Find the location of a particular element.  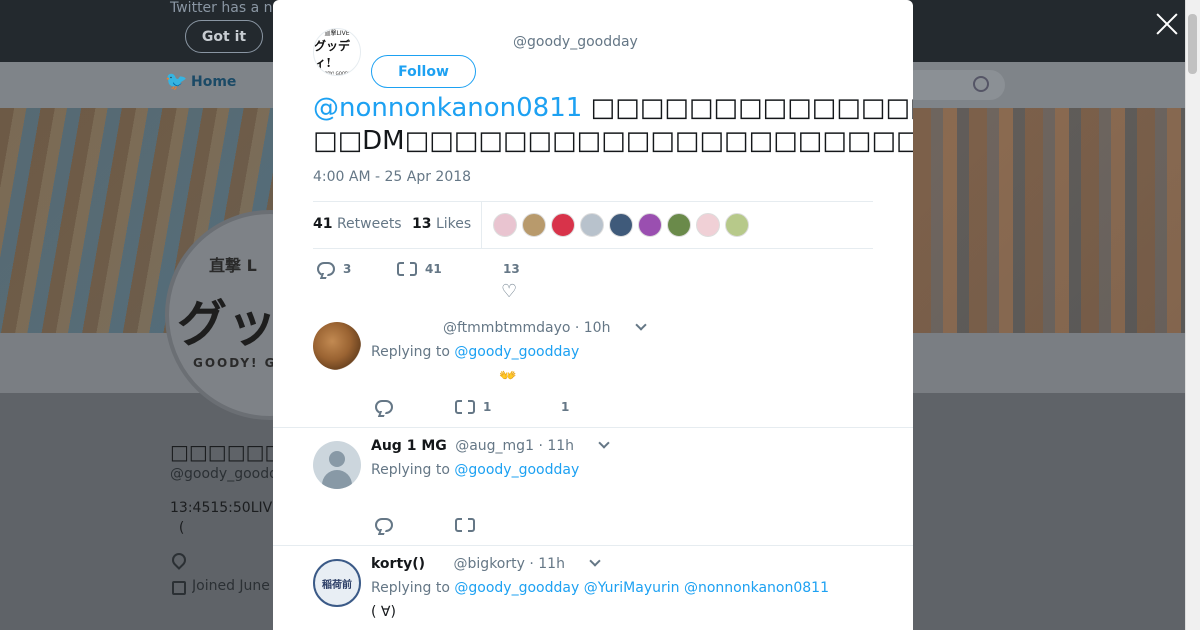

reply-actions is located at coordinates (571, 527).